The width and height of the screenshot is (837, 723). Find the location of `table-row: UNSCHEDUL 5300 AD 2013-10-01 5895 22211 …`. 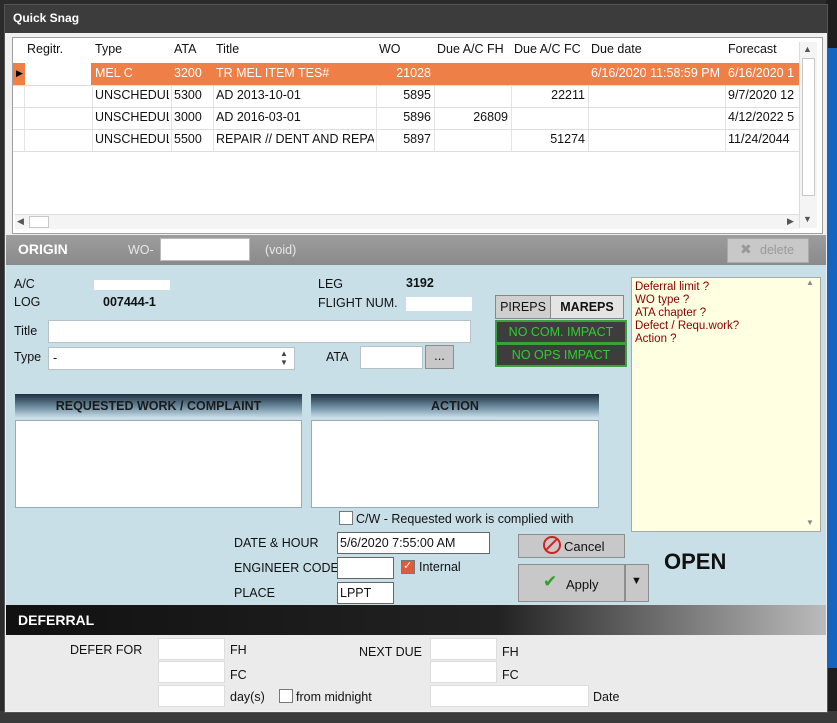

table-row: UNSCHEDUL 5300 AD 2013-10-01 5895 22211 … is located at coordinates (406, 96).